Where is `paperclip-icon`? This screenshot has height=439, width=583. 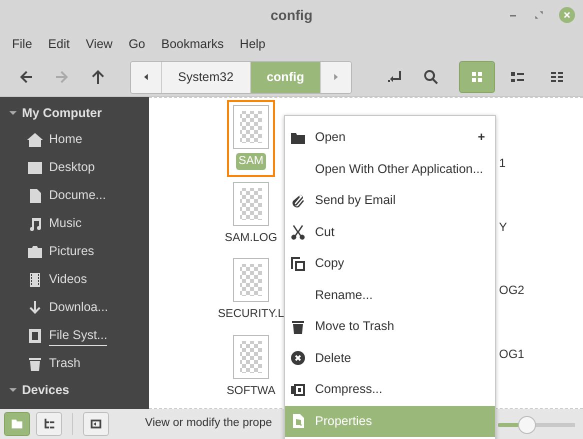
paperclip-icon is located at coordinates (298, 200).